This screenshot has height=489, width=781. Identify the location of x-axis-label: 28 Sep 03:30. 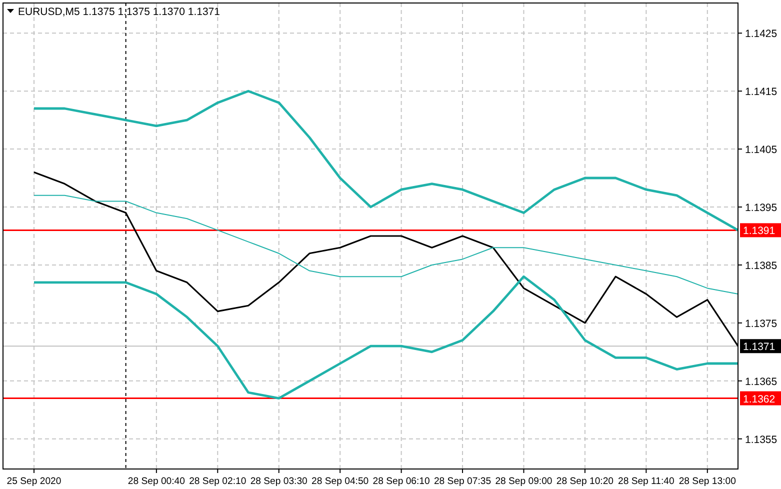
(279, 481).